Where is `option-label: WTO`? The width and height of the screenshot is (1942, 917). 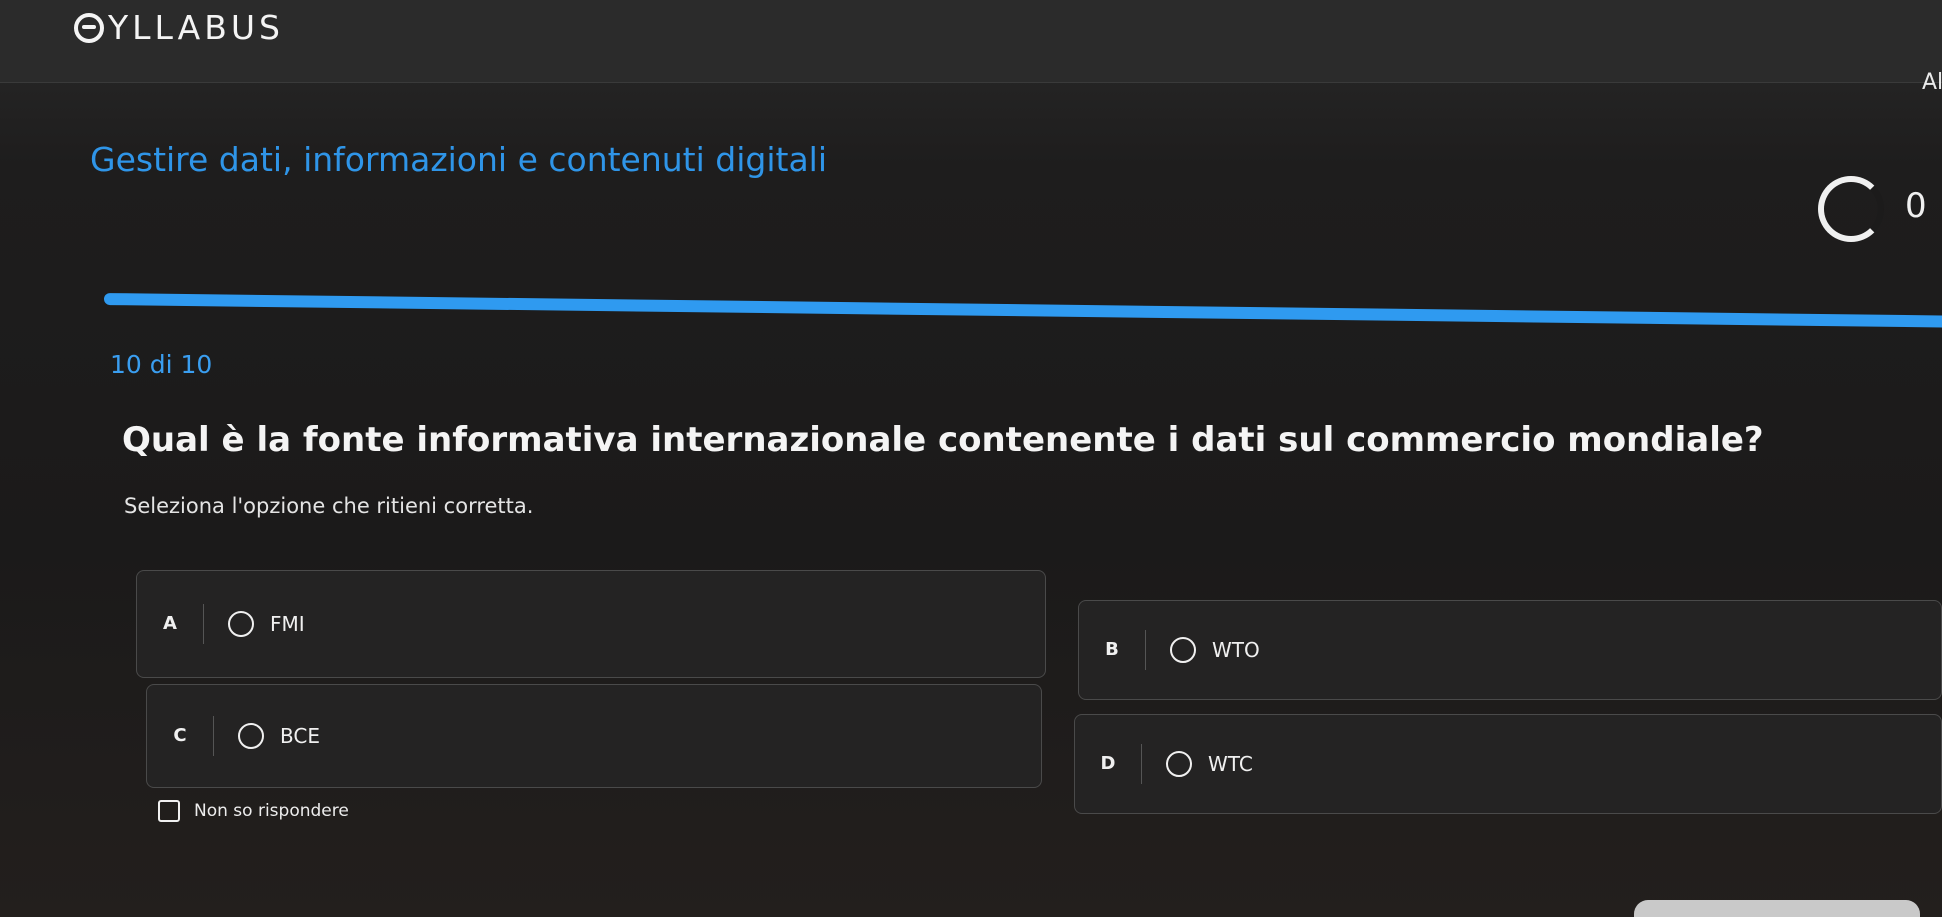
option-label: WTO is located at coordinates (1236, 650).